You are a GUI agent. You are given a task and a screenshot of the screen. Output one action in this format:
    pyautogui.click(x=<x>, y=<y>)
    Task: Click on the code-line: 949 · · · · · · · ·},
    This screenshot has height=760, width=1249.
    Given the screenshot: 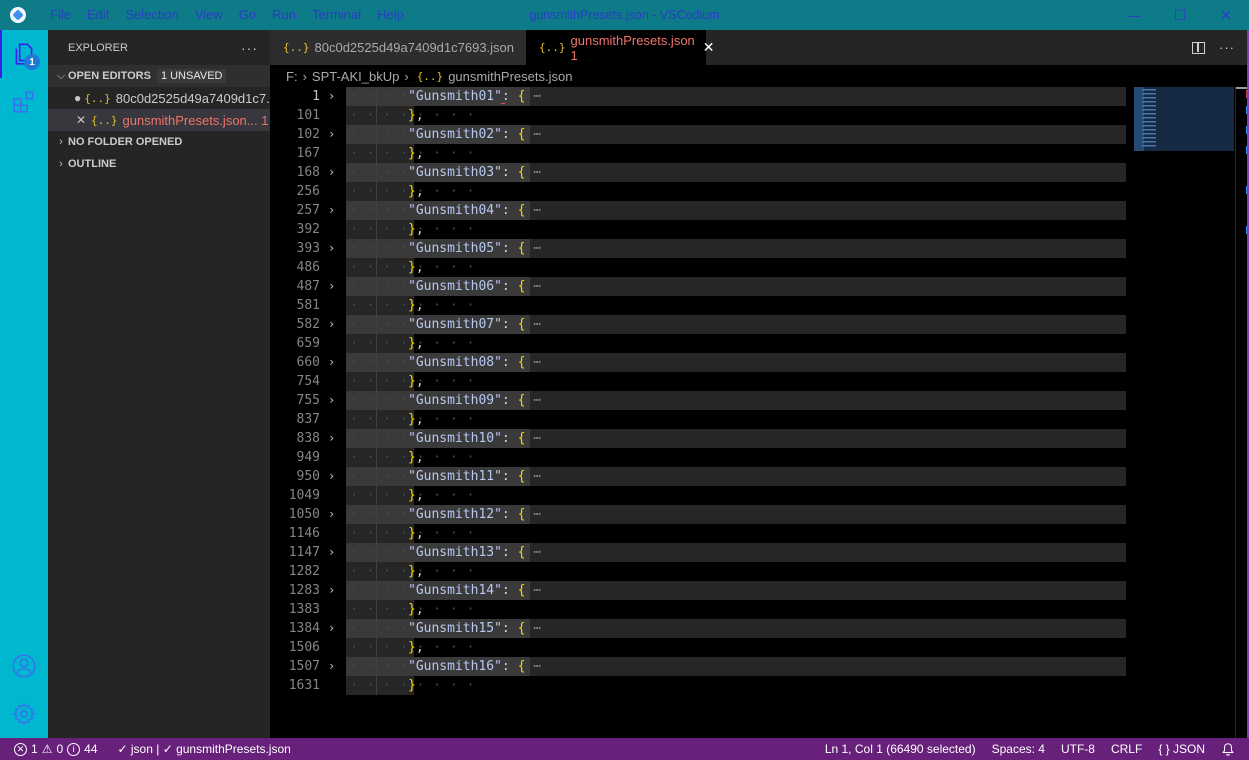 What is the action you would take?
    pyautogui.click(x=759, y=457)
    